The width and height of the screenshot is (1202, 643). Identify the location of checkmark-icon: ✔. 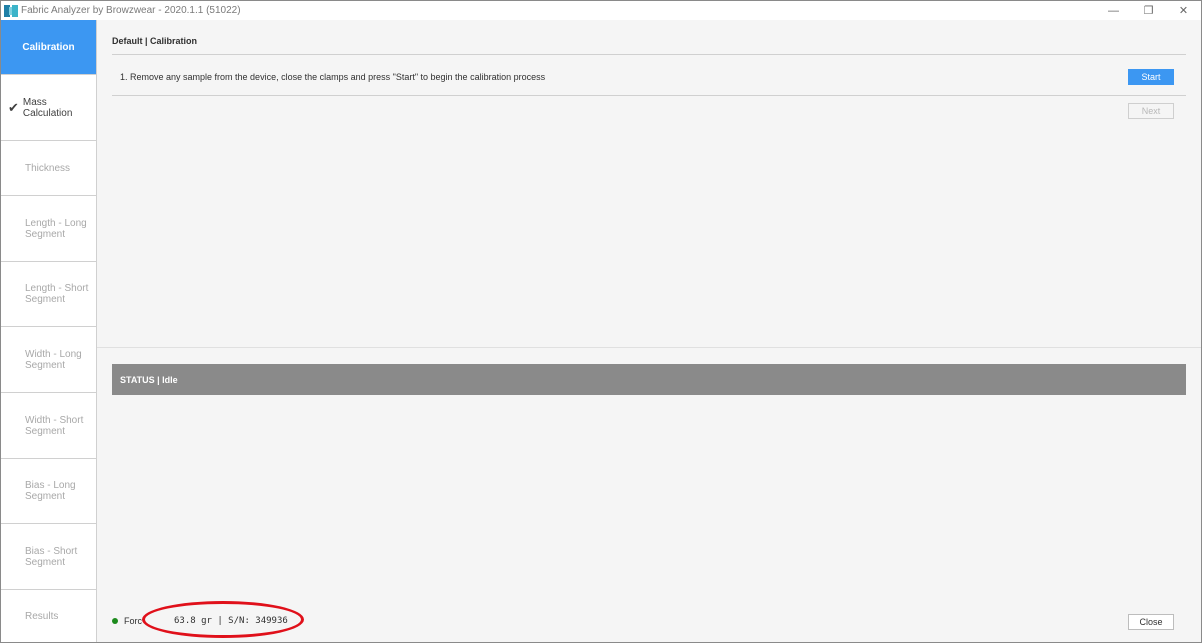
(13, 107).